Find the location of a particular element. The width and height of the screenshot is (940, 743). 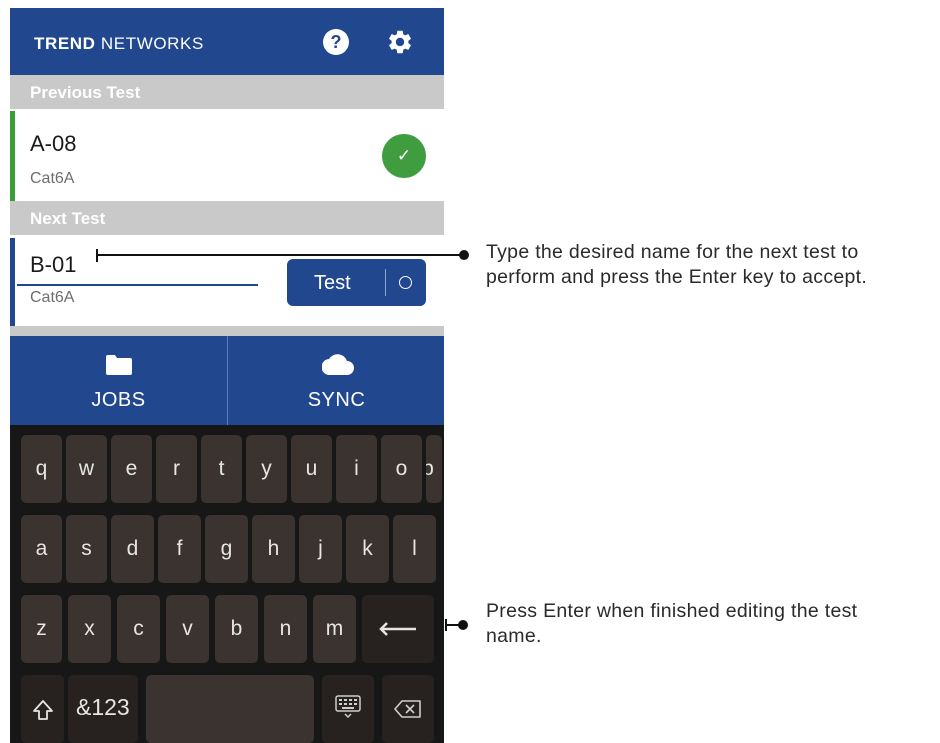

key-n: n is located at coordinates (285, 629).